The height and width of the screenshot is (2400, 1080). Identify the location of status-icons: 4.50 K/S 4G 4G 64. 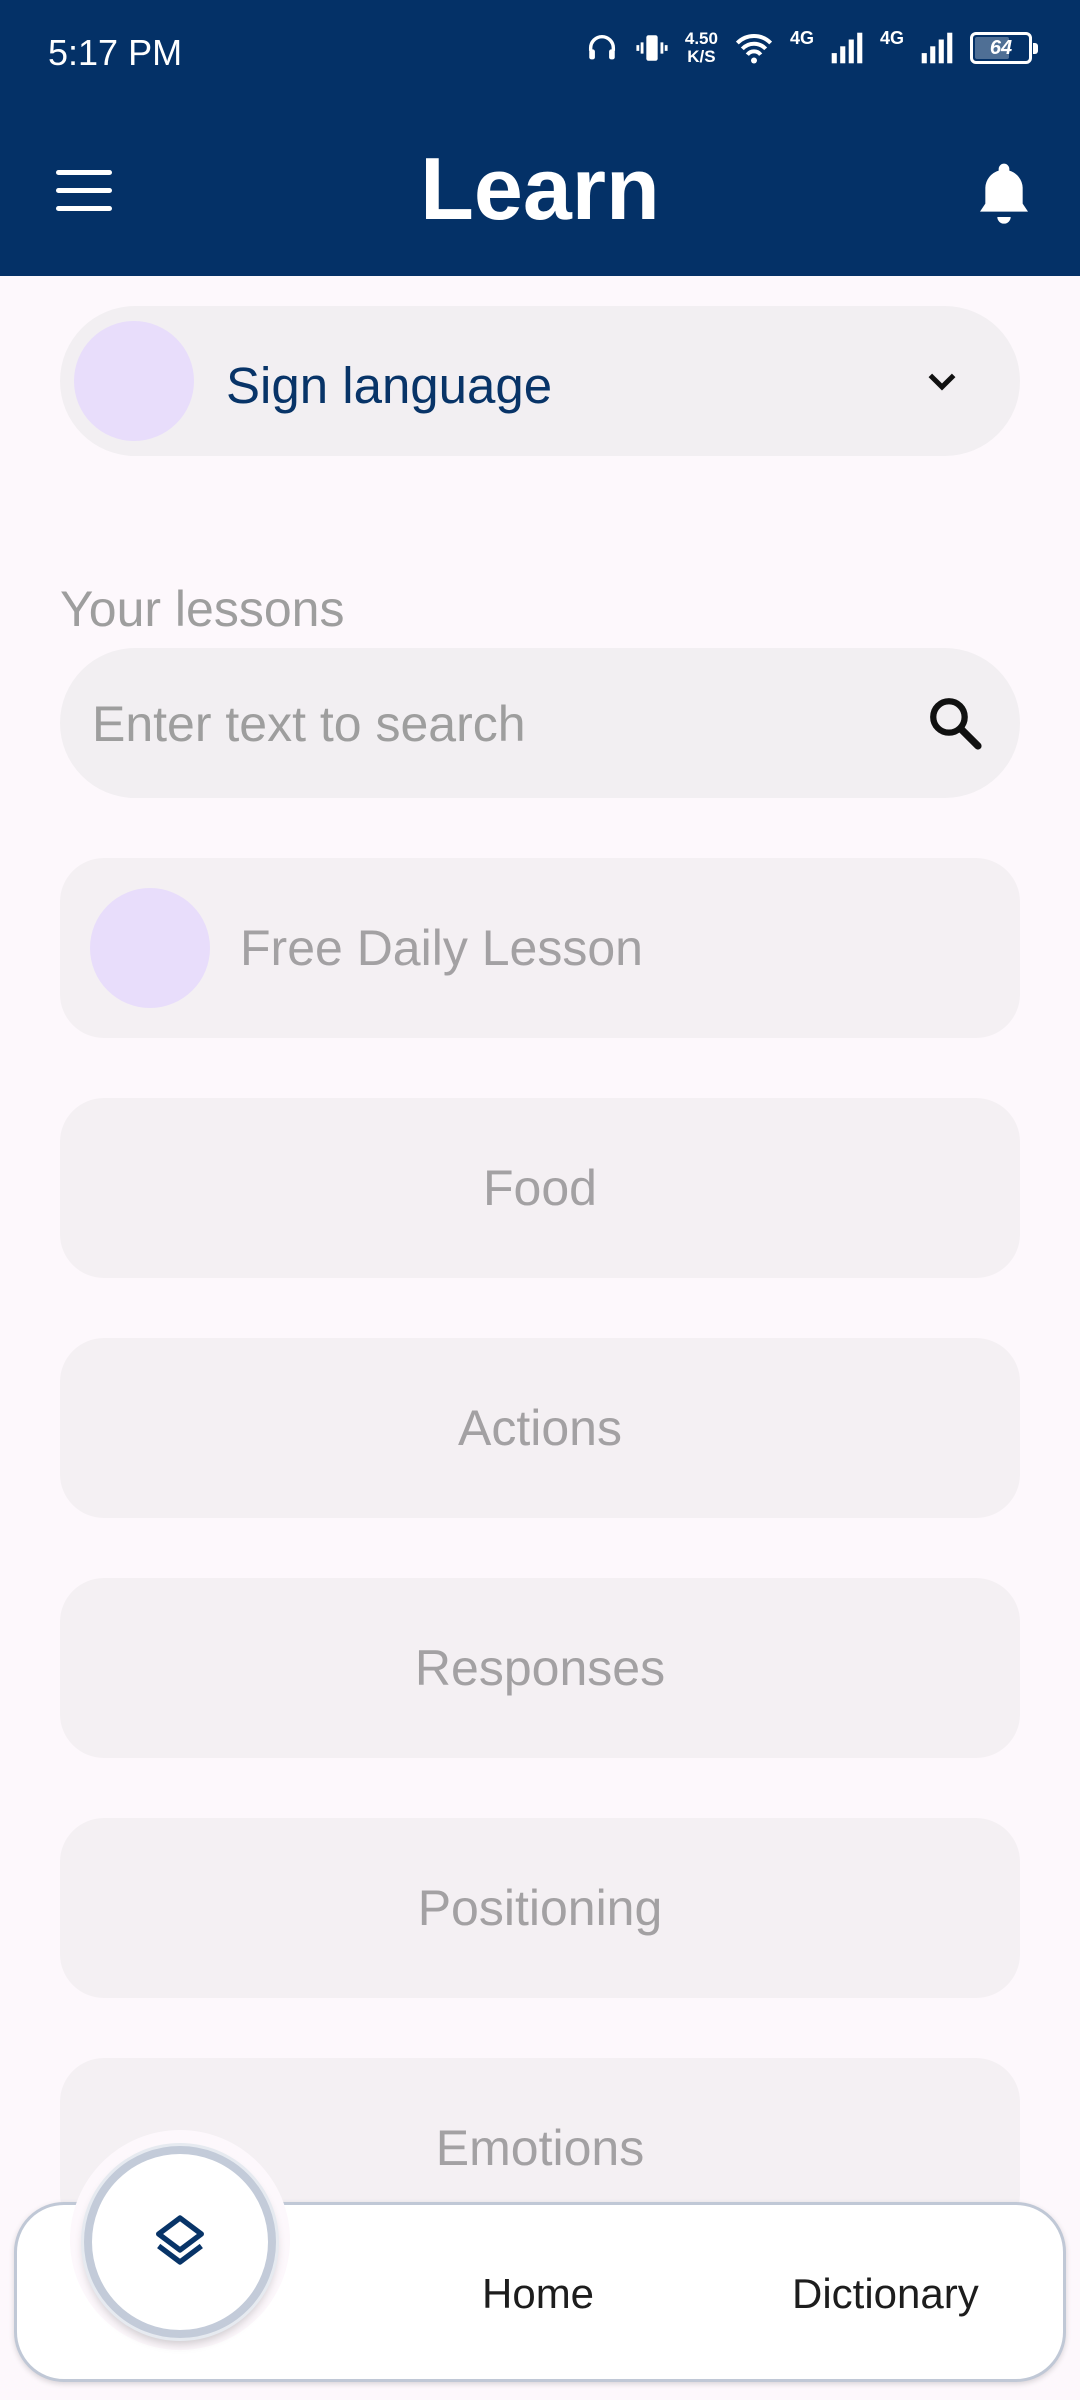
(811, 46).